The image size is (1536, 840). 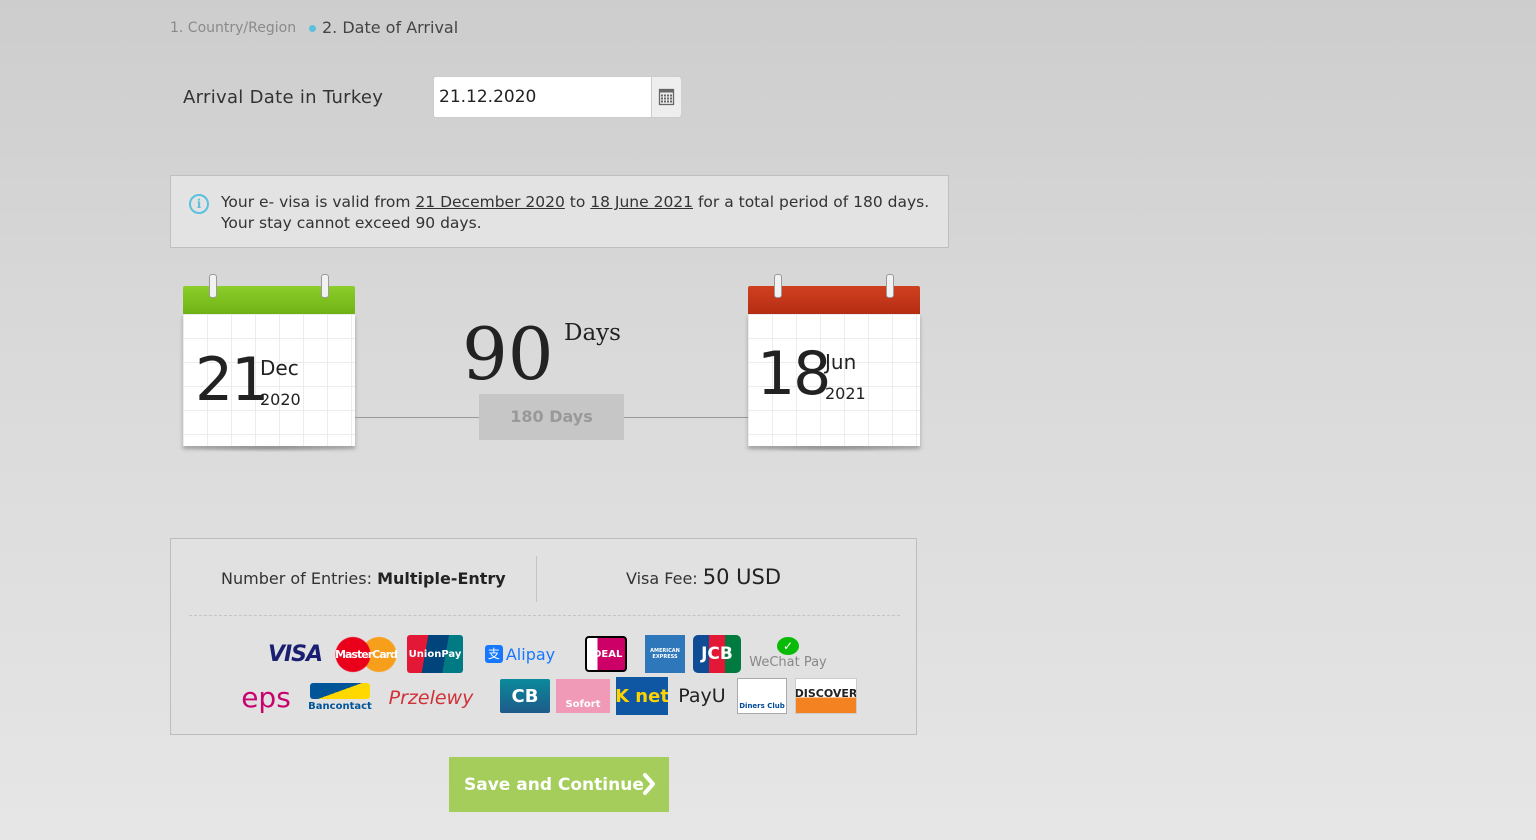 I want to click on divider, so click(x=536, y=579).